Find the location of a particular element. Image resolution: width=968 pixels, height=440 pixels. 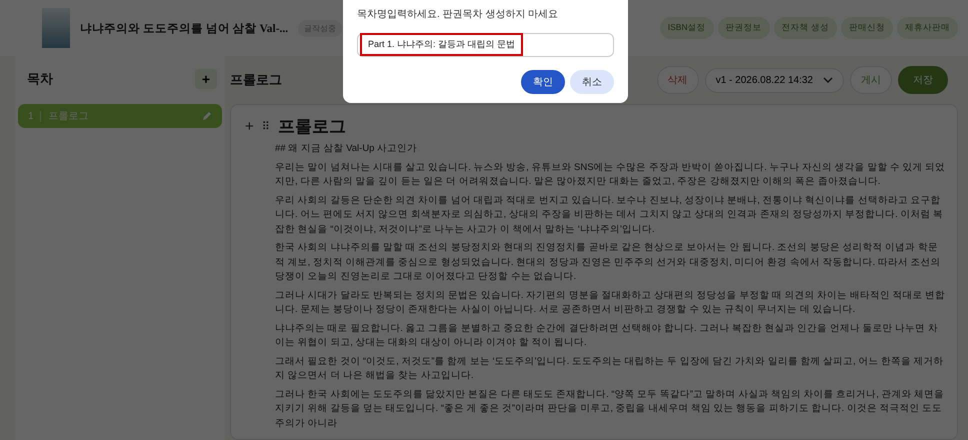

tab: ISBN설정 is located at coordinates (687, 28).